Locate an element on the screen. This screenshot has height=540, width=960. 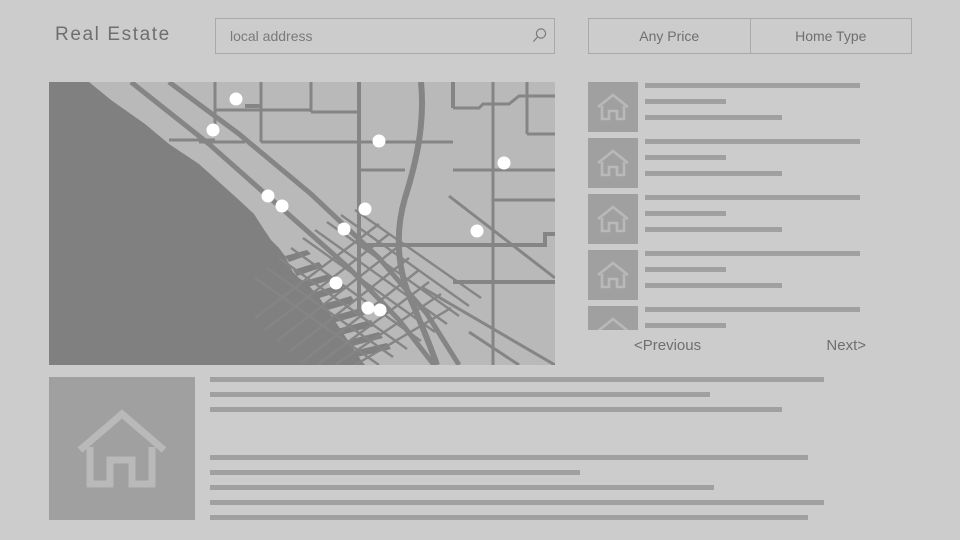
search-box is located at coordinates (385, 36).